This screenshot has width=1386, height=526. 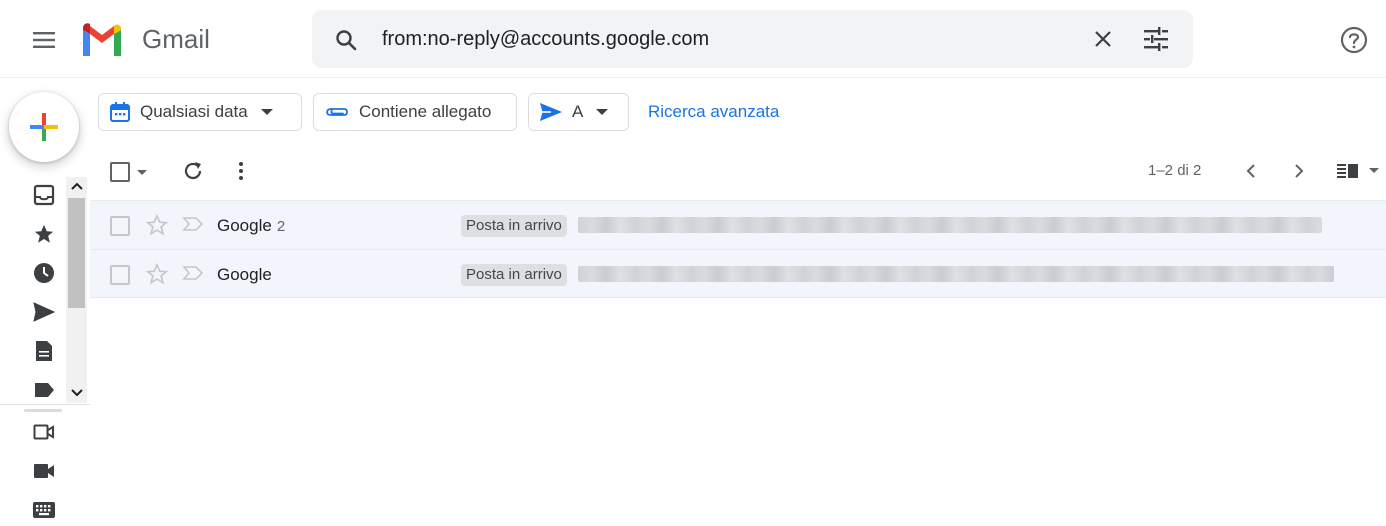 I want to click on draft-icon, so click(x=44, y=351).